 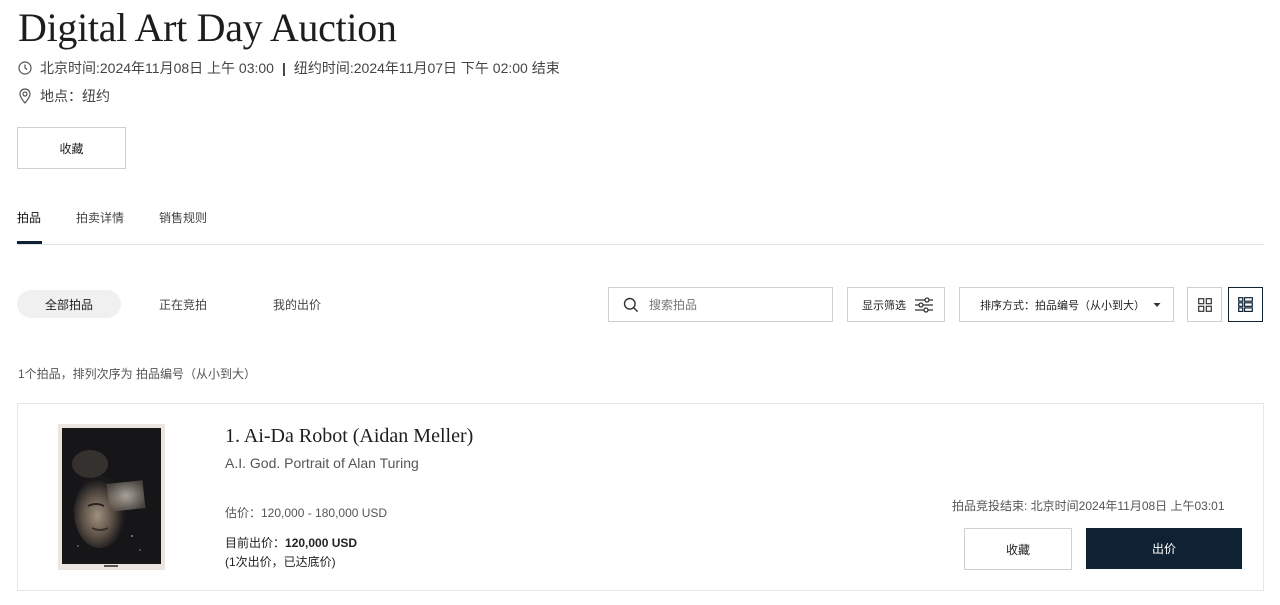 I want to click on sort-label: 排序方式：拍品编号（从小到大）, so click(x=1062, y=305).